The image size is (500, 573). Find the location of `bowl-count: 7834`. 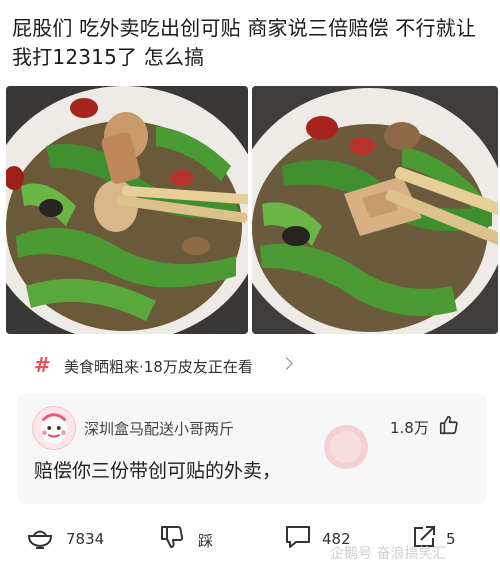

bowl-count: 7834 is located at coordinates (85, 539).